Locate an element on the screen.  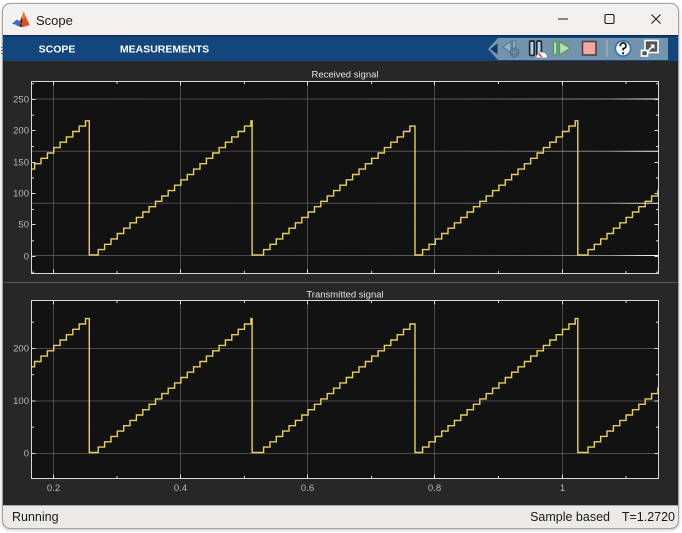
svg-text: 0.4 is located at coordinates (180, 488).